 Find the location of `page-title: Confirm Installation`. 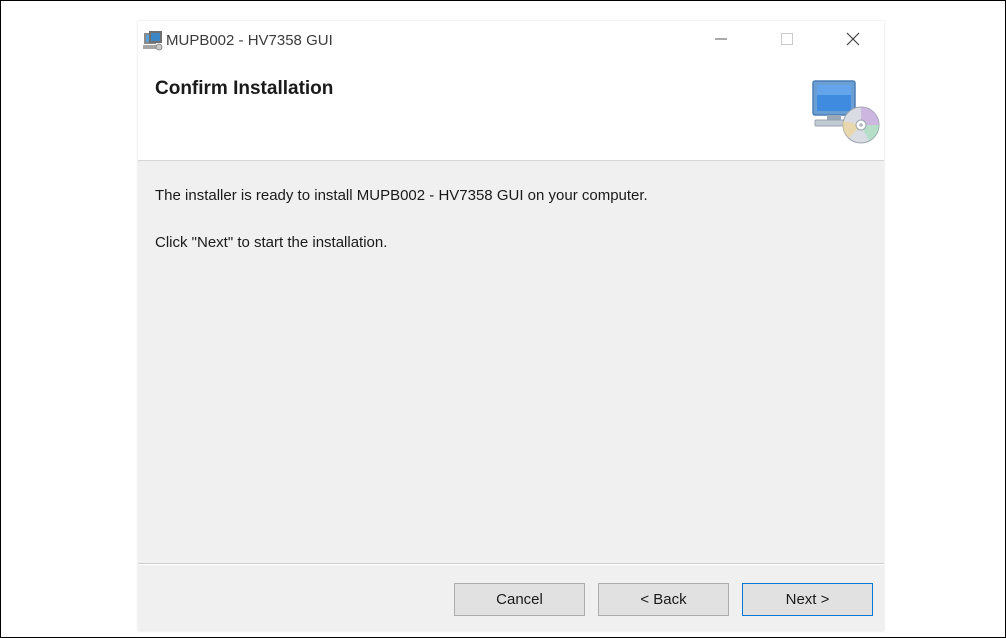

page-title: Confirm Installation is located at coordinates (244, 88).